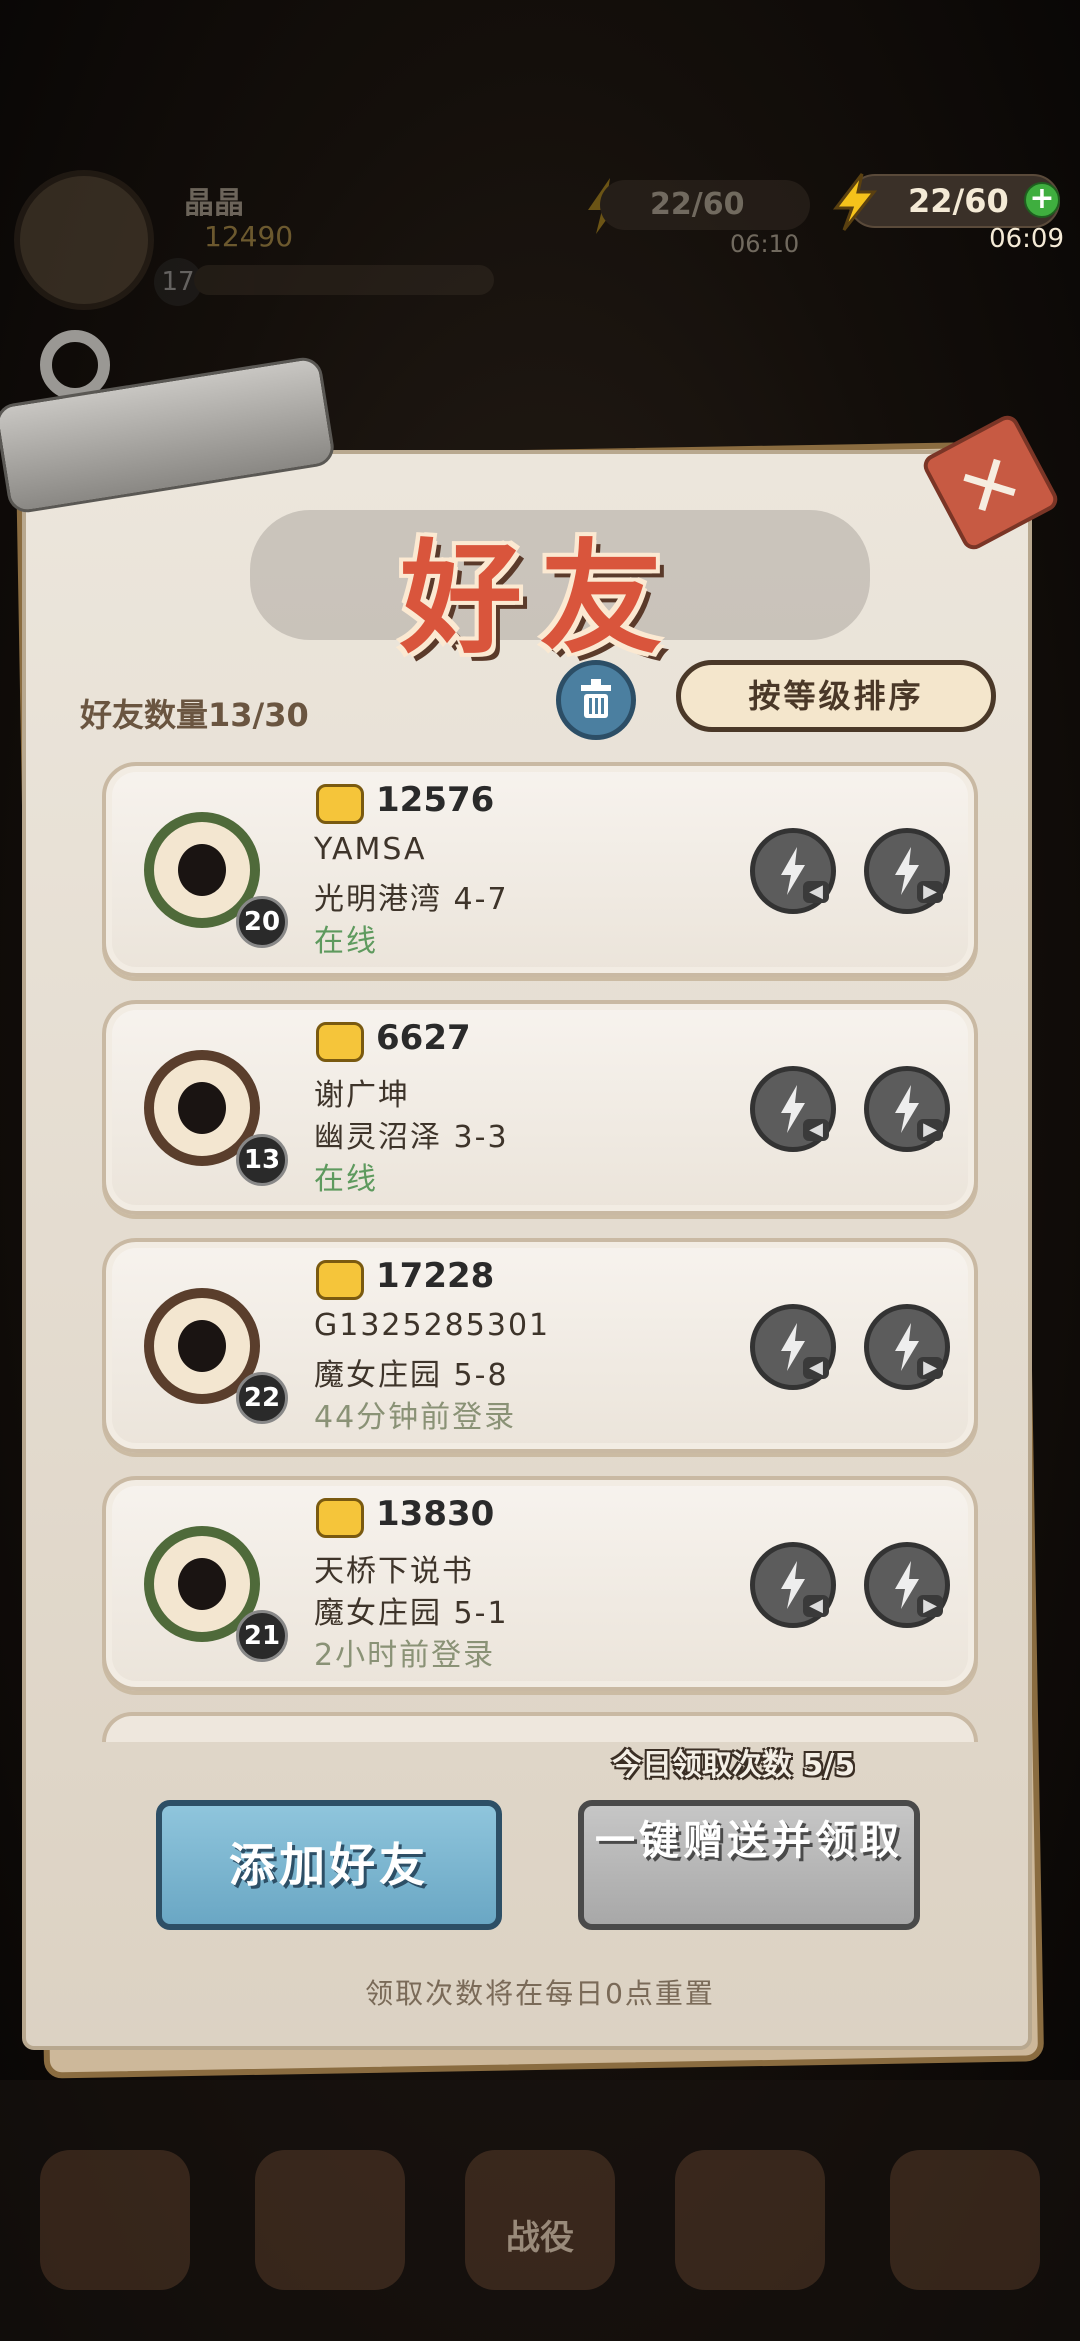 The image size is (1080, 2341). I want to click on energy-counter: 22/60 + 06:09, so click(950, 217).